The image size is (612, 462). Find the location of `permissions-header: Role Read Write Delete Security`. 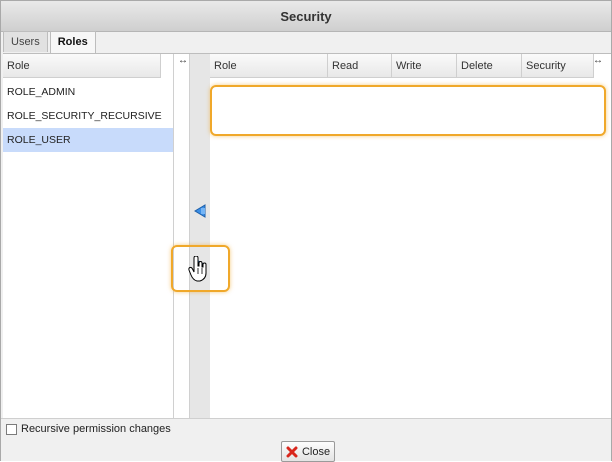

permissions-header: Role Read Write Delete Security is located at coordinates (410, 66).